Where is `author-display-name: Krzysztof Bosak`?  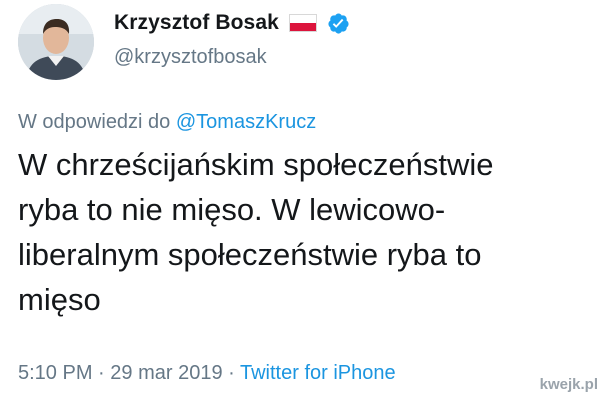
author-display-name: Krzysztof Bosak is located at coordinates (196, 23).